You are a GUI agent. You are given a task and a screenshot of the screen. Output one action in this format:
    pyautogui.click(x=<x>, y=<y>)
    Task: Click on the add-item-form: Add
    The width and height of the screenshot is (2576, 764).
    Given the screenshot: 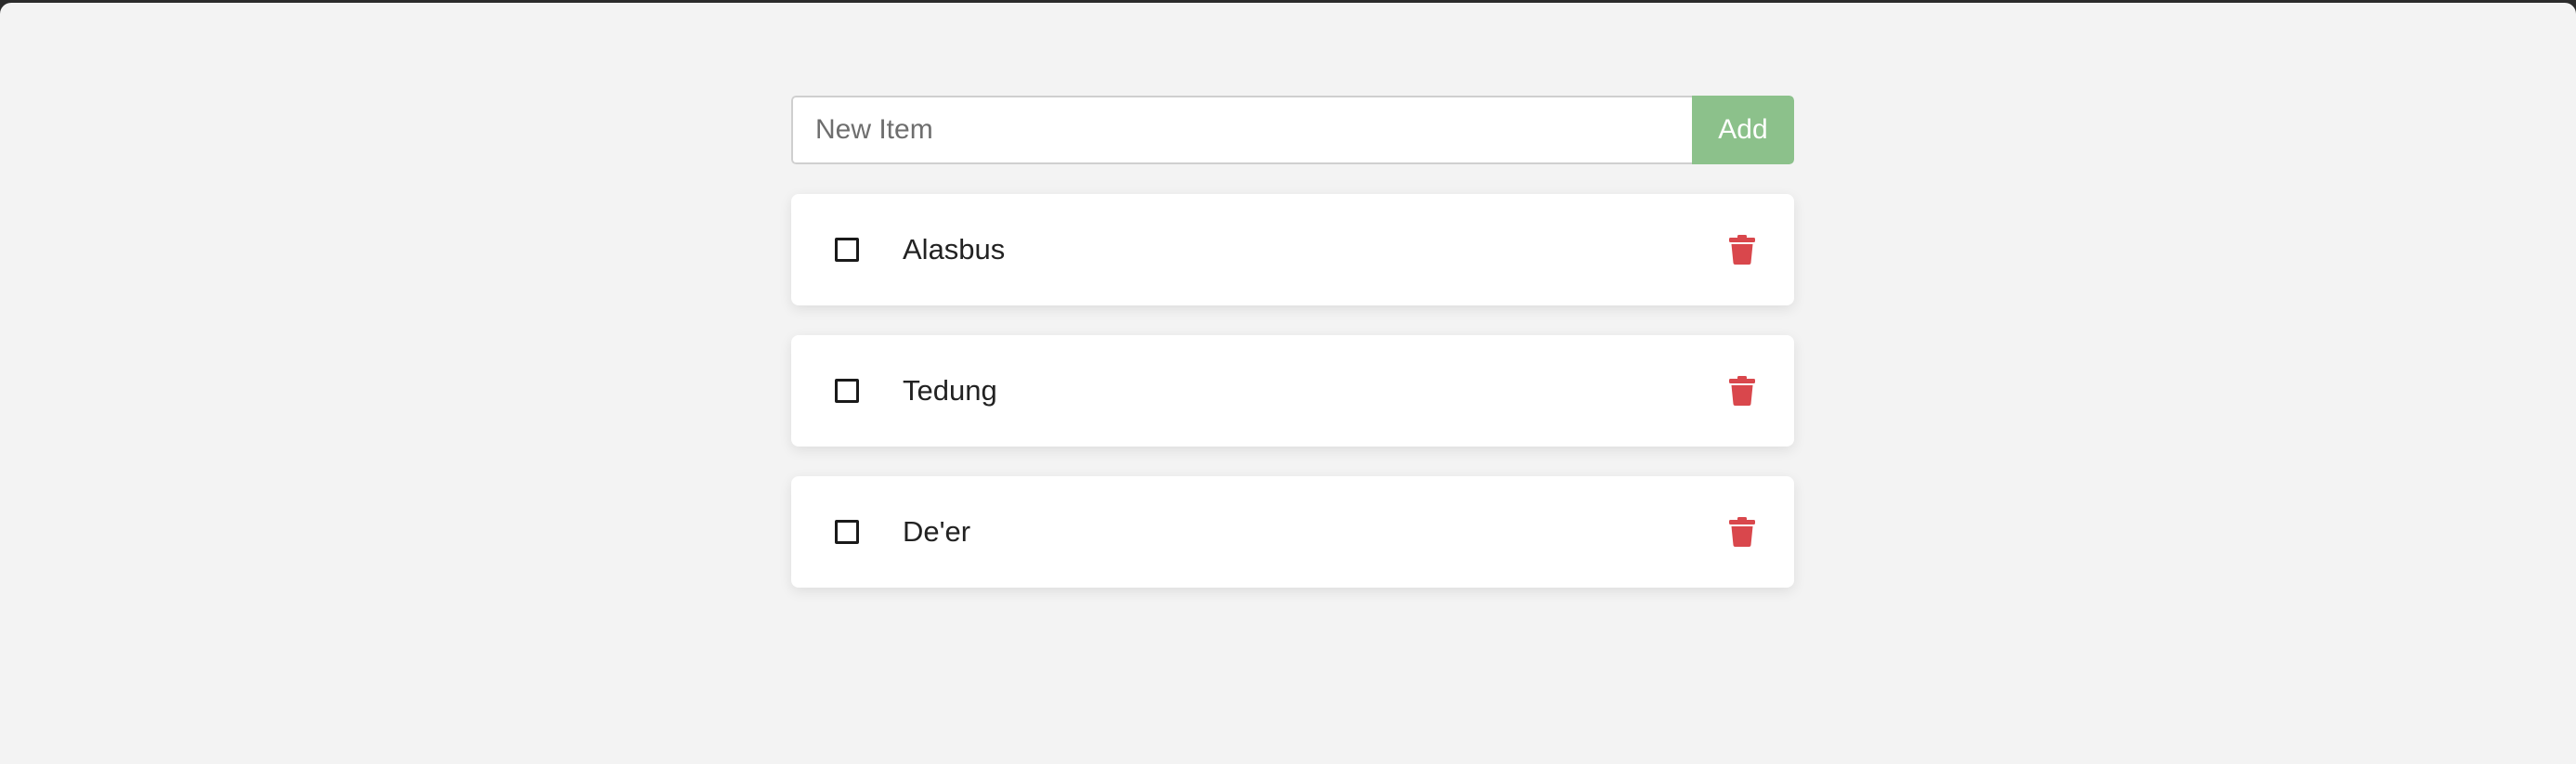 What is the action you would take?
    pyautogui.click(x=1293, y=130)
    